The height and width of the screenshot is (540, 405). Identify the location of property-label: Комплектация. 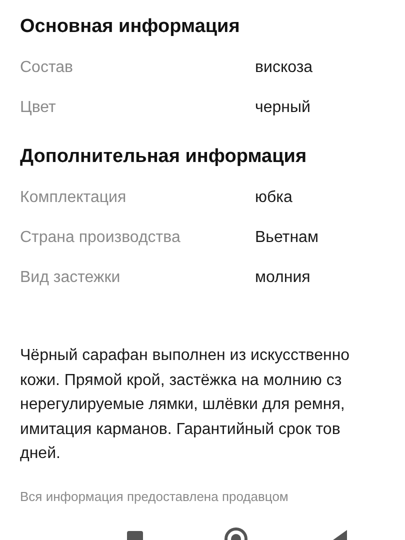
(74, 198).